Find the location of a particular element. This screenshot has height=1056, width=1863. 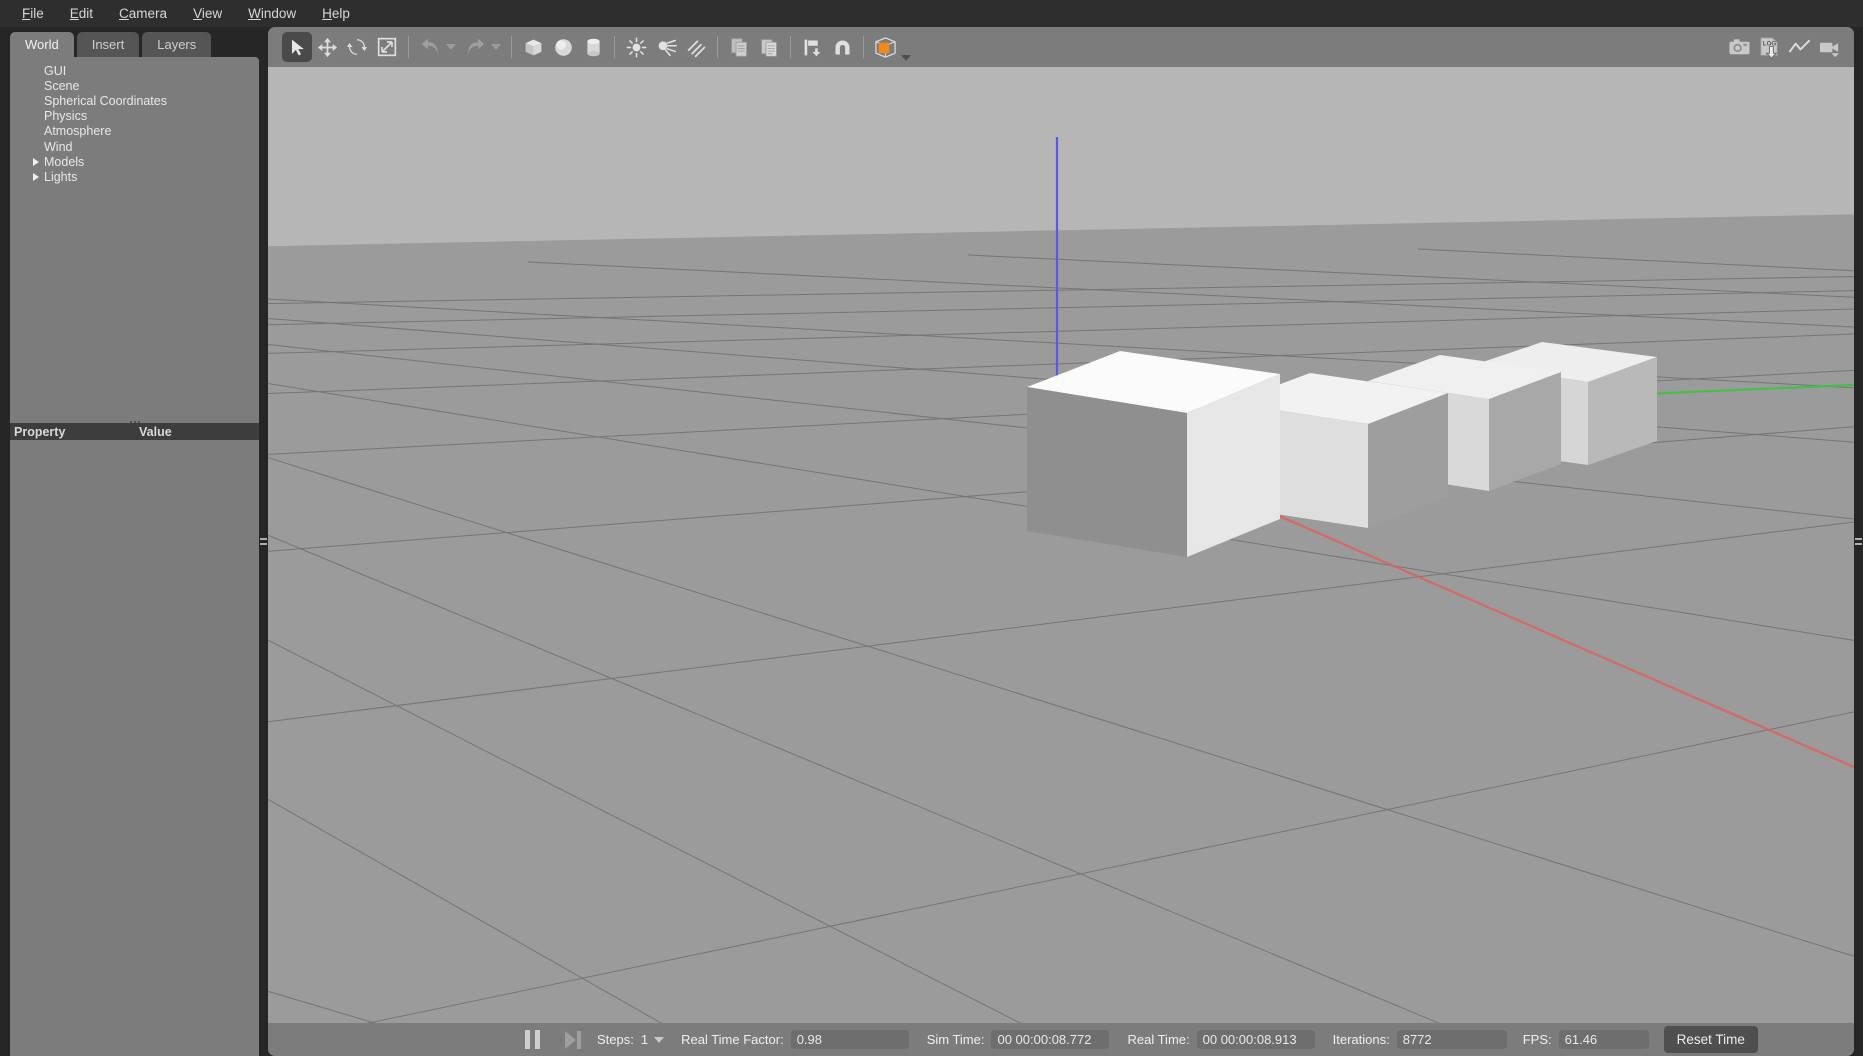

real-time-label: Real Time: is located at coordinates (1158, 1039).